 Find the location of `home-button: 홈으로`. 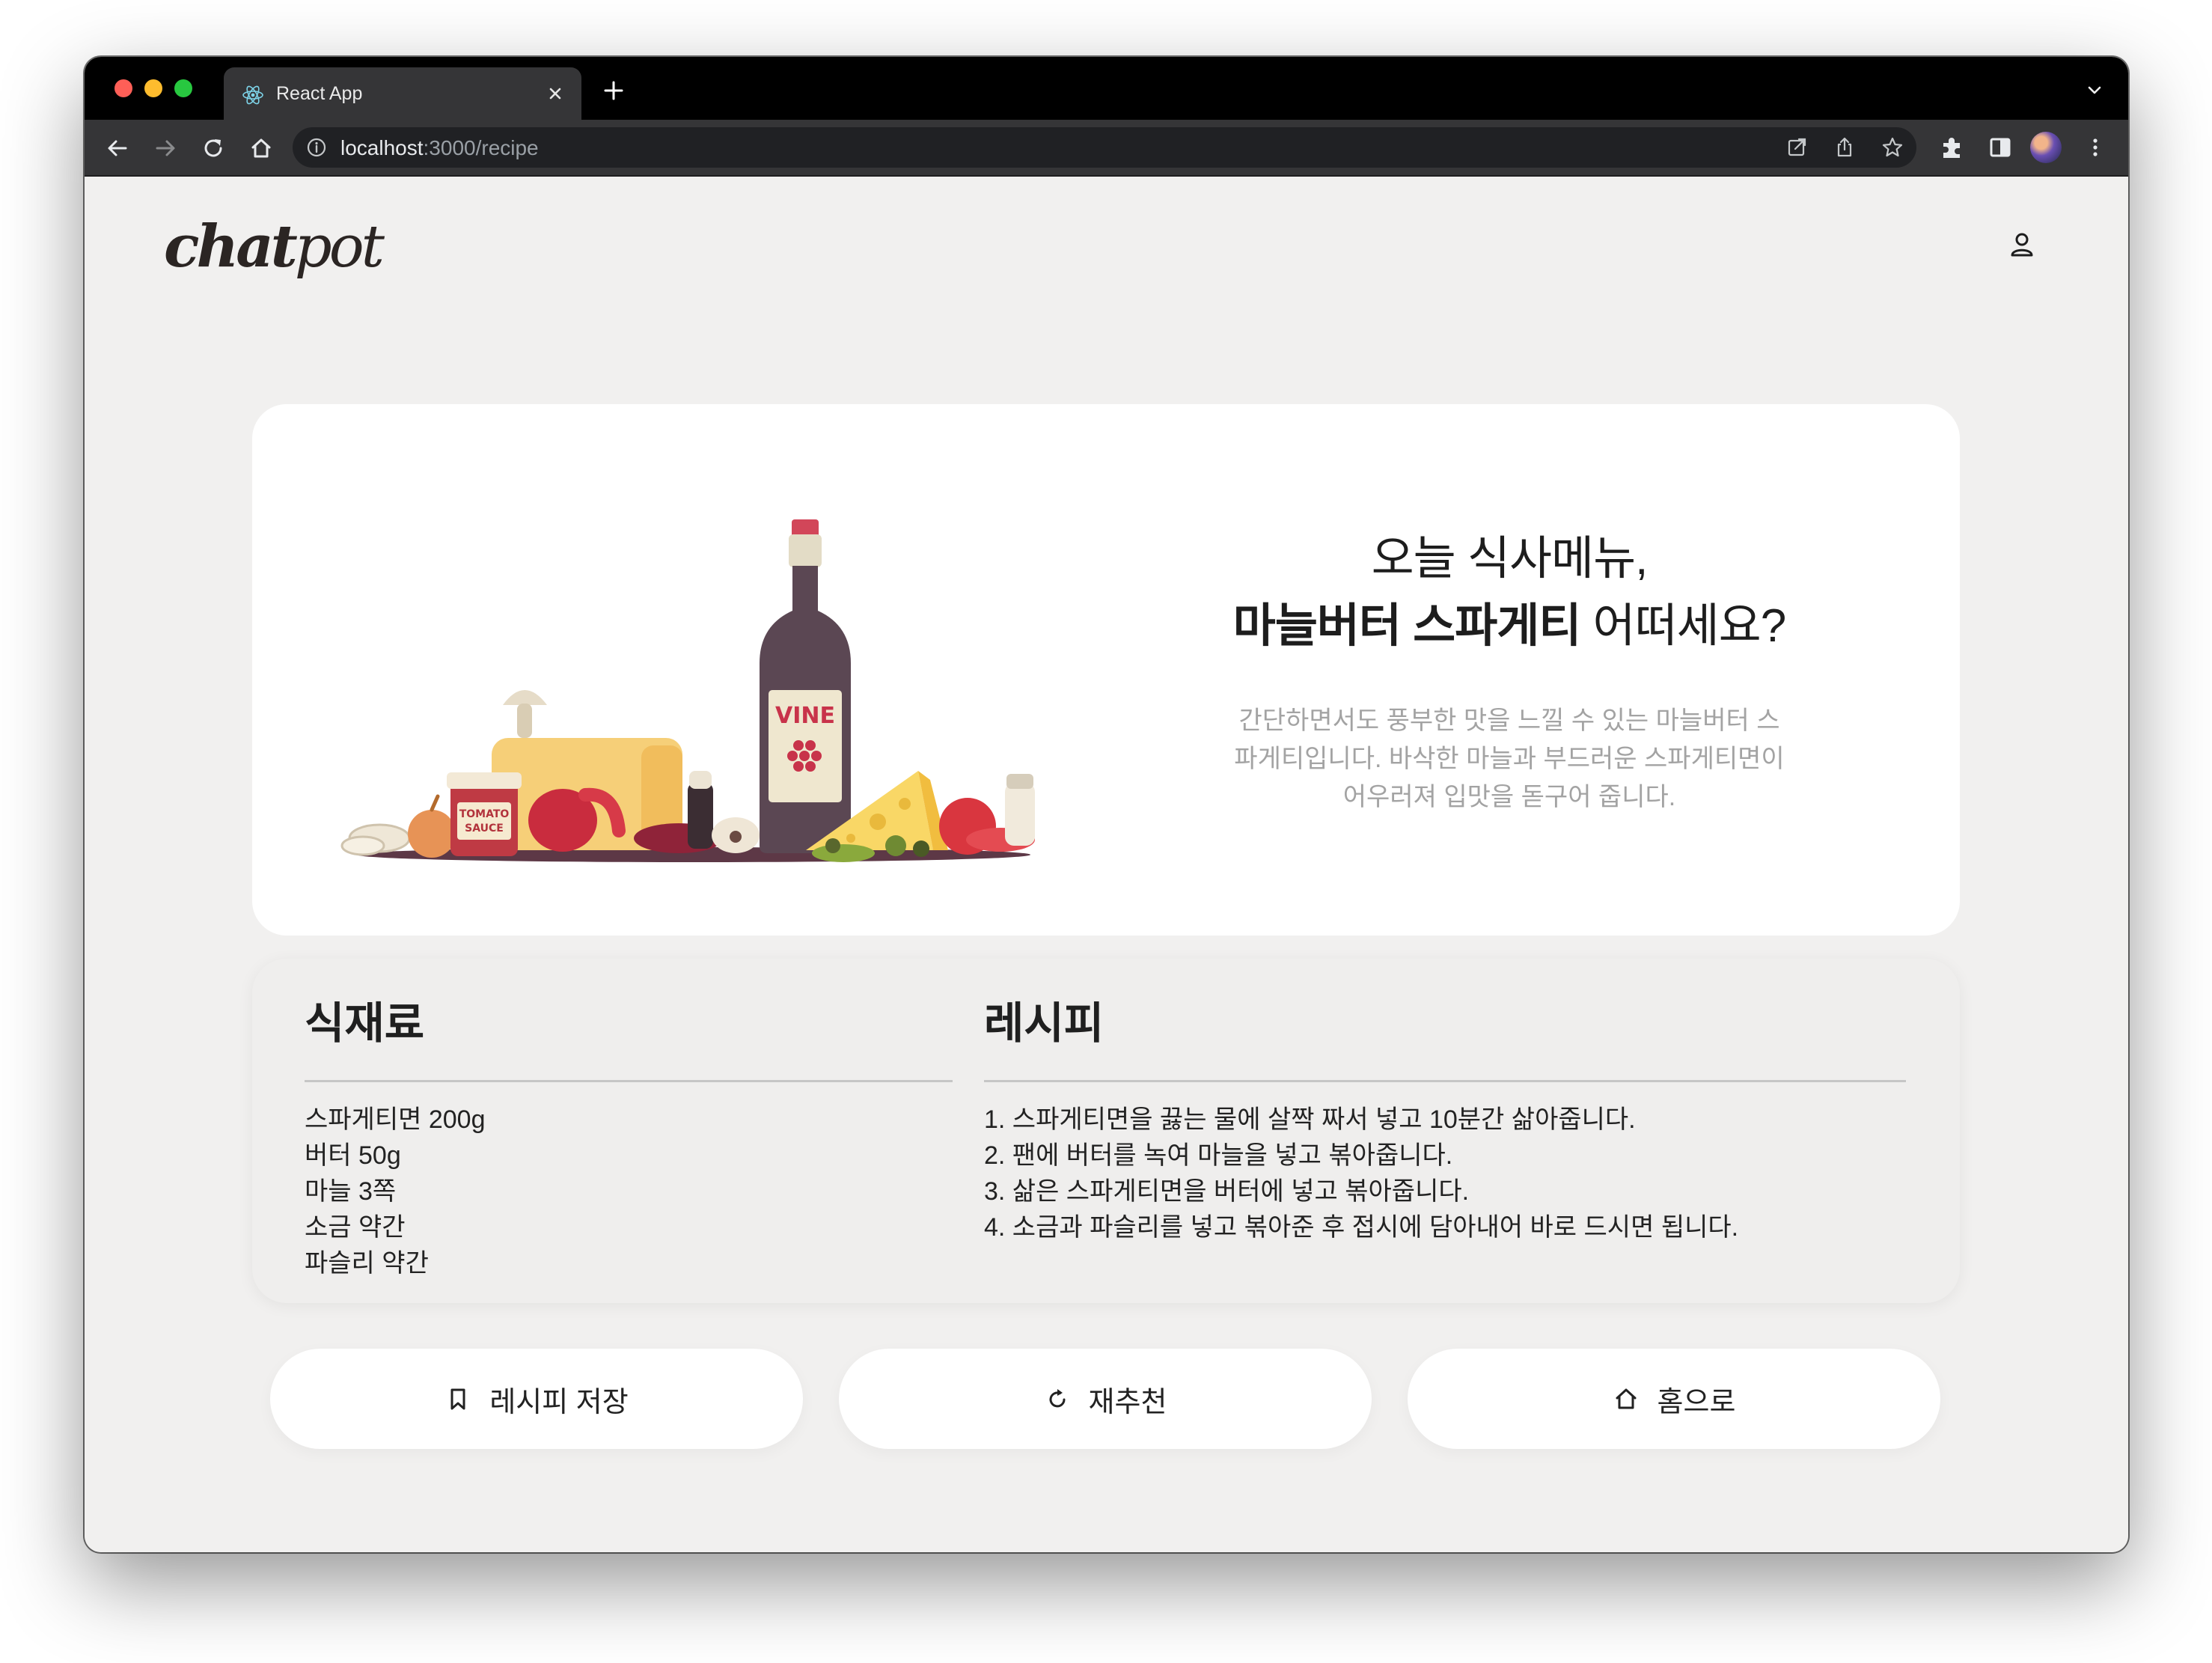

home-button: 홈으로 is located at coordinates (1674, 1399).